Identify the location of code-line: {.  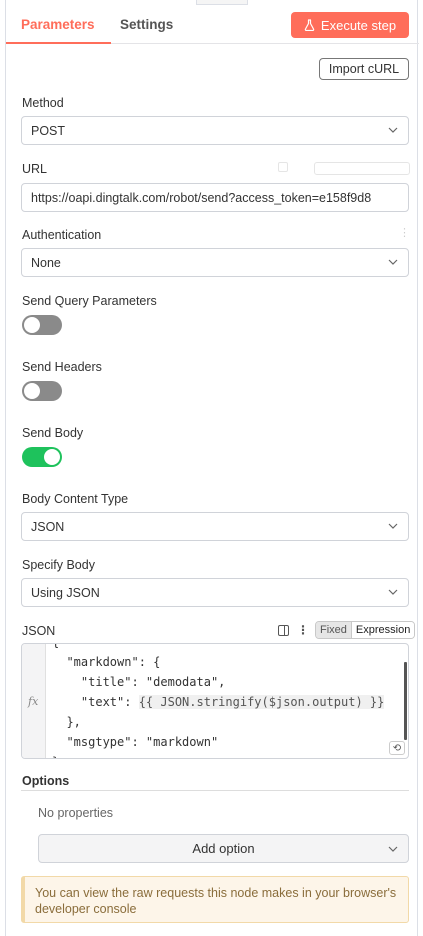
(218, 648).